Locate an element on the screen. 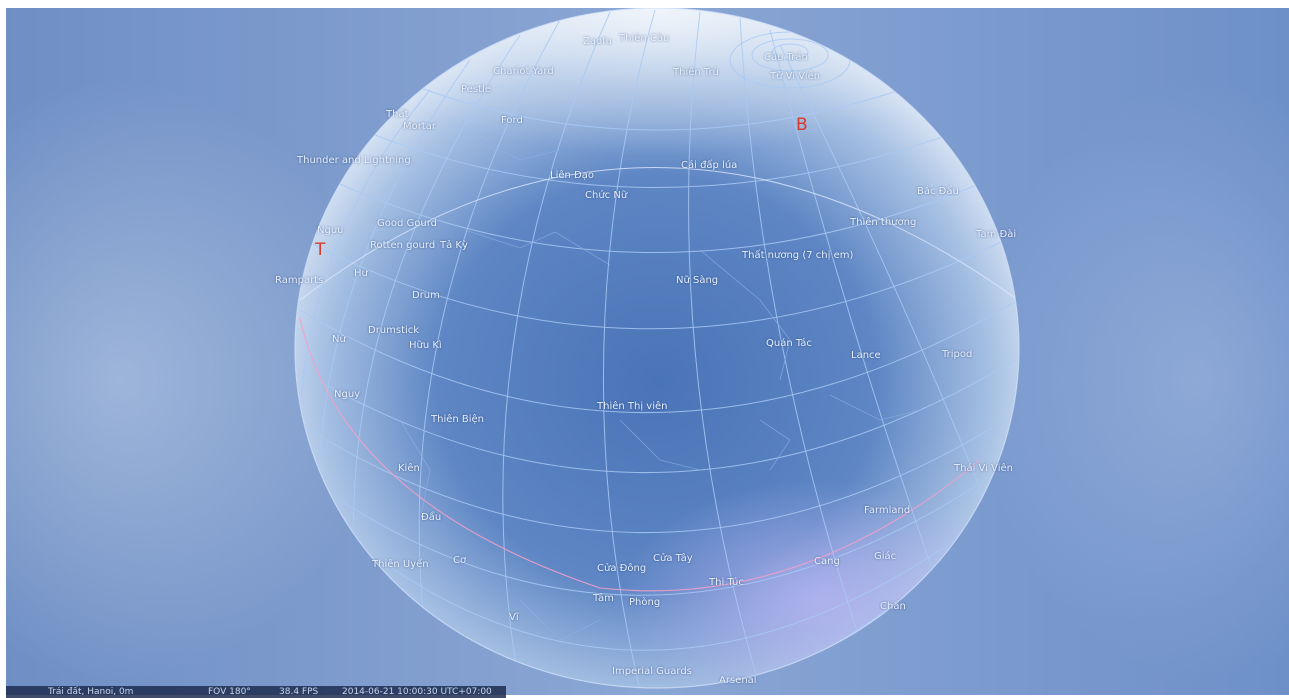 This screenshot has height=698, width=1289. constellation-label: Phòng is located at coordinates (644, 603).